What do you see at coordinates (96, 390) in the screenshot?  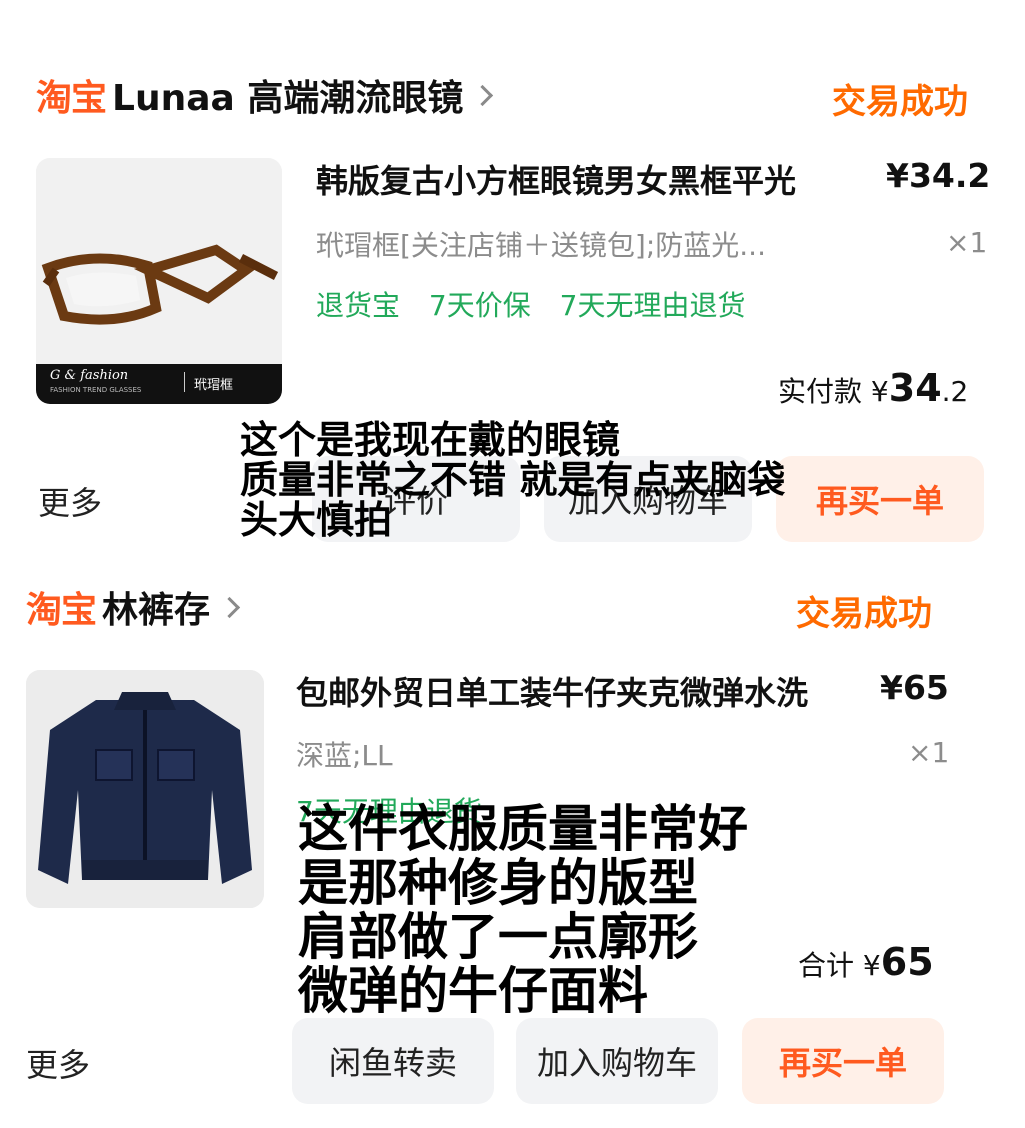 I see `thumb-subcaption: FASHION TREND GLASSES` at bounding box center [96, 390].